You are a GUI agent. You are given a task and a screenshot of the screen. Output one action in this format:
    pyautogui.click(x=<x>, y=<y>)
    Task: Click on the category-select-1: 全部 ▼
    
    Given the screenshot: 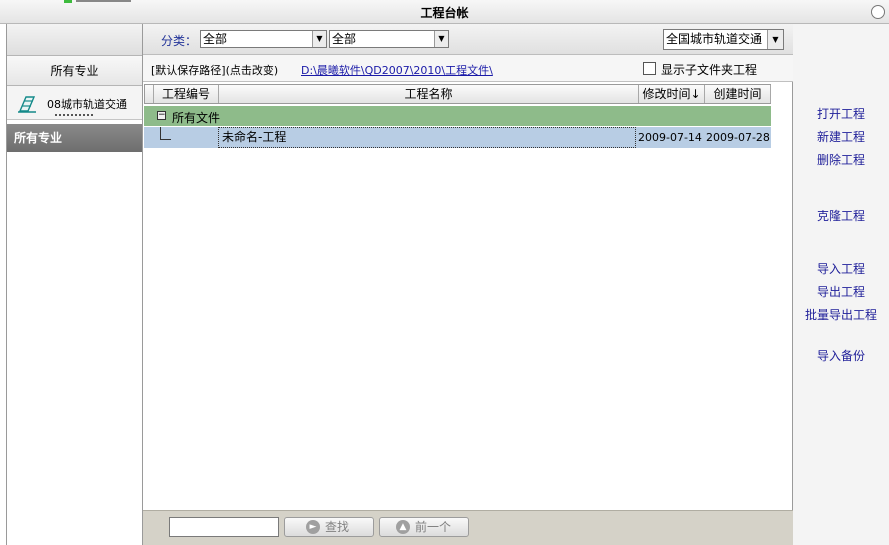 What is the action you would take?
    pyautogui.click(x=263, y=39)
    